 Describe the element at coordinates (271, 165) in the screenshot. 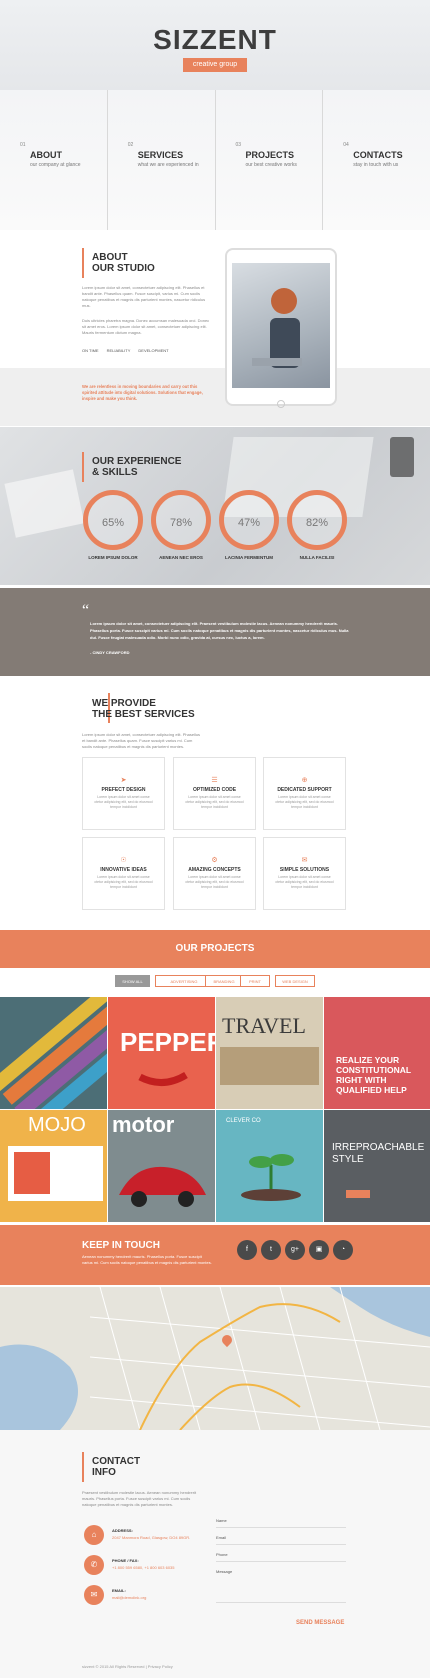

I see `nav-subtitle: our best creative works` at that location.